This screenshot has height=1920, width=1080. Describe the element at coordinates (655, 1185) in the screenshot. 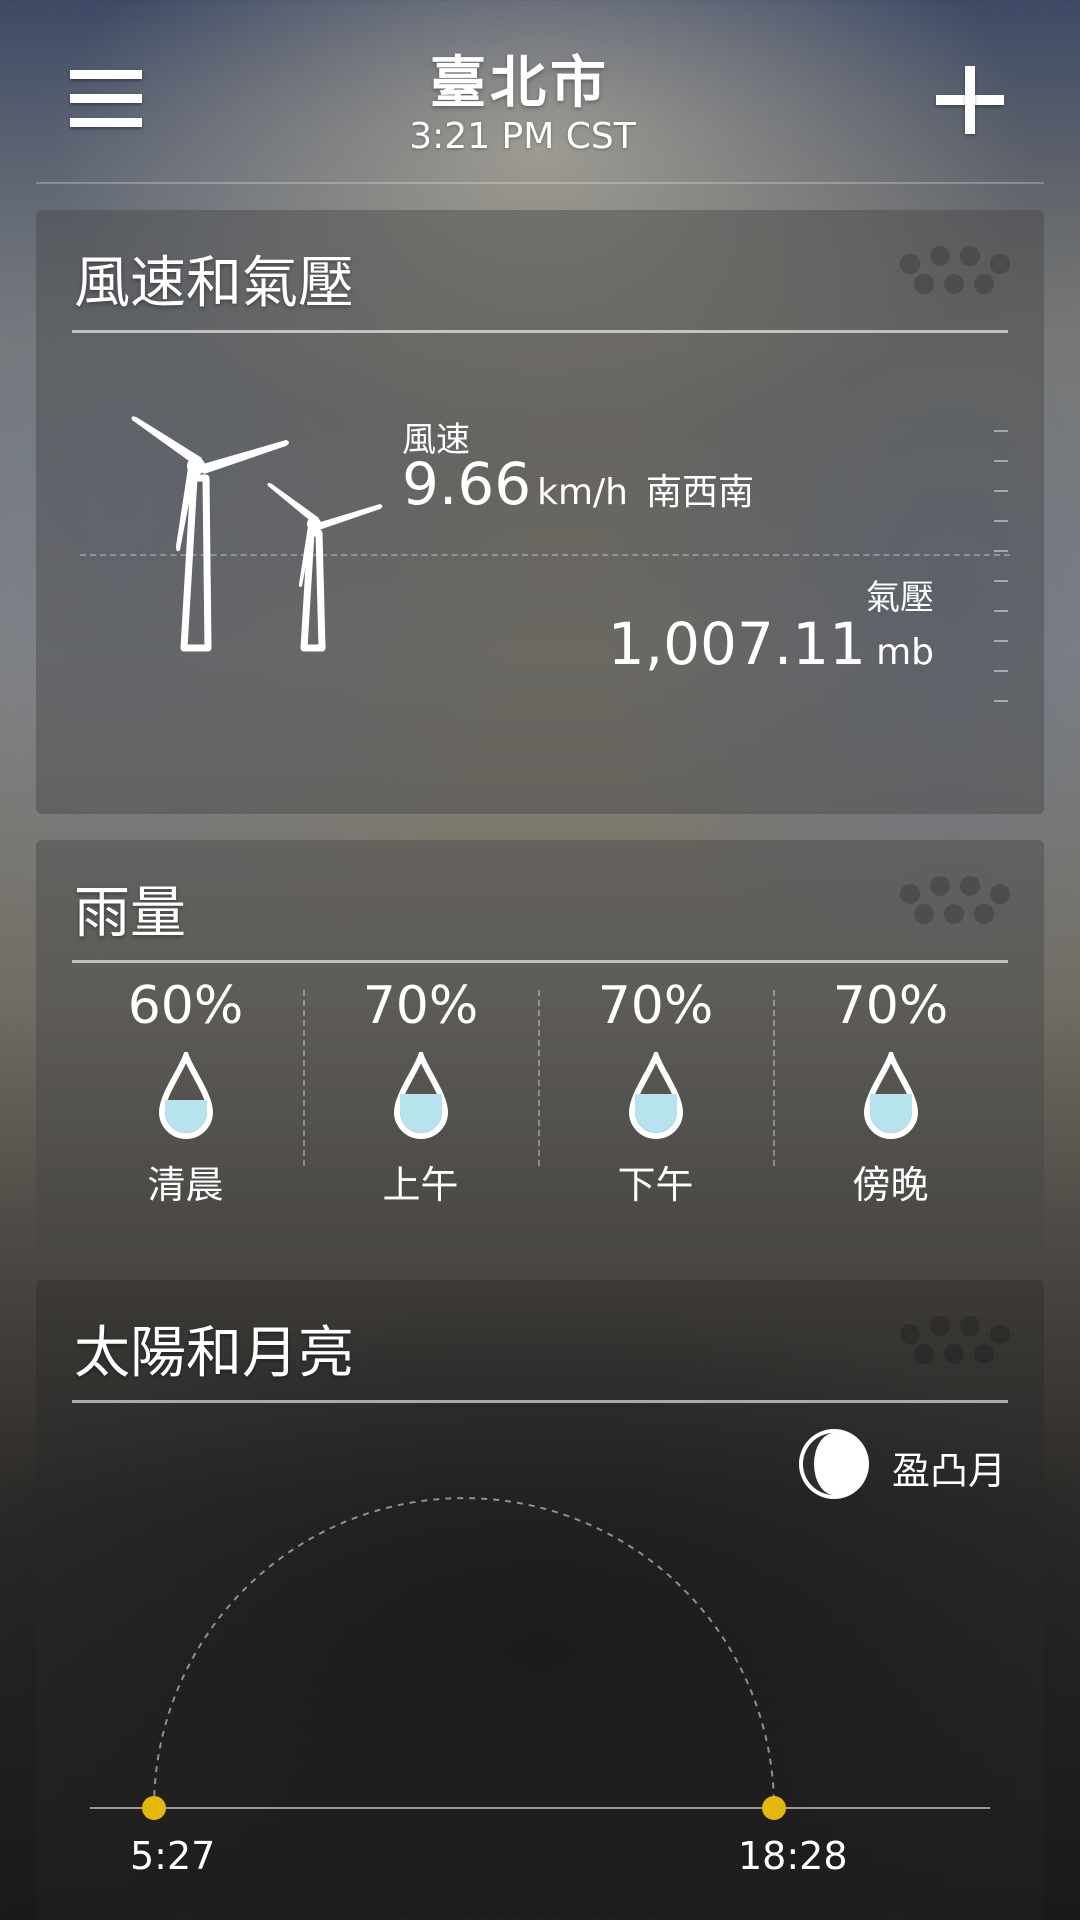

I see `rain-period-label: 下午` at that location.